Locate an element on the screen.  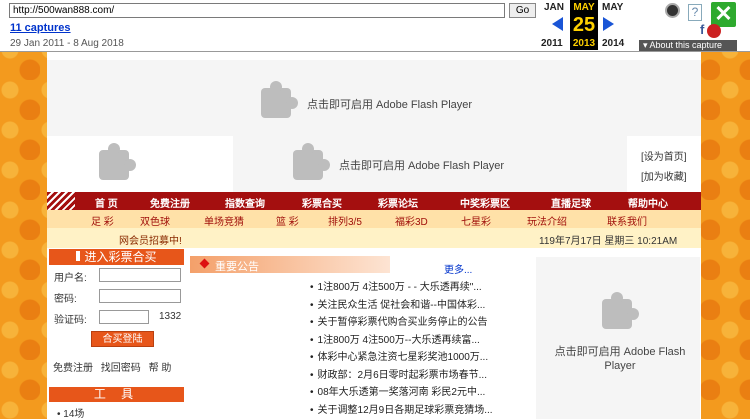
login-links: 免费注册 找回密码 帮 助 is located at coordinates (114, 366).